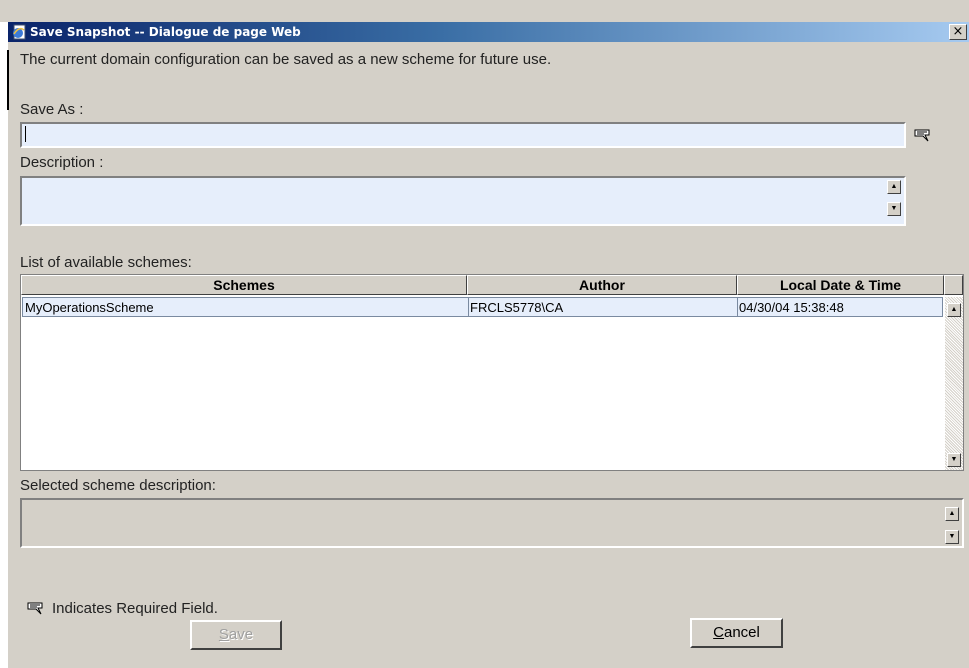 This screenshot has height=668, width=969. What do you see at coordinates (19, 32) in the screenshot?
I see `ie-page-icon` at bounding box center [19, 32].